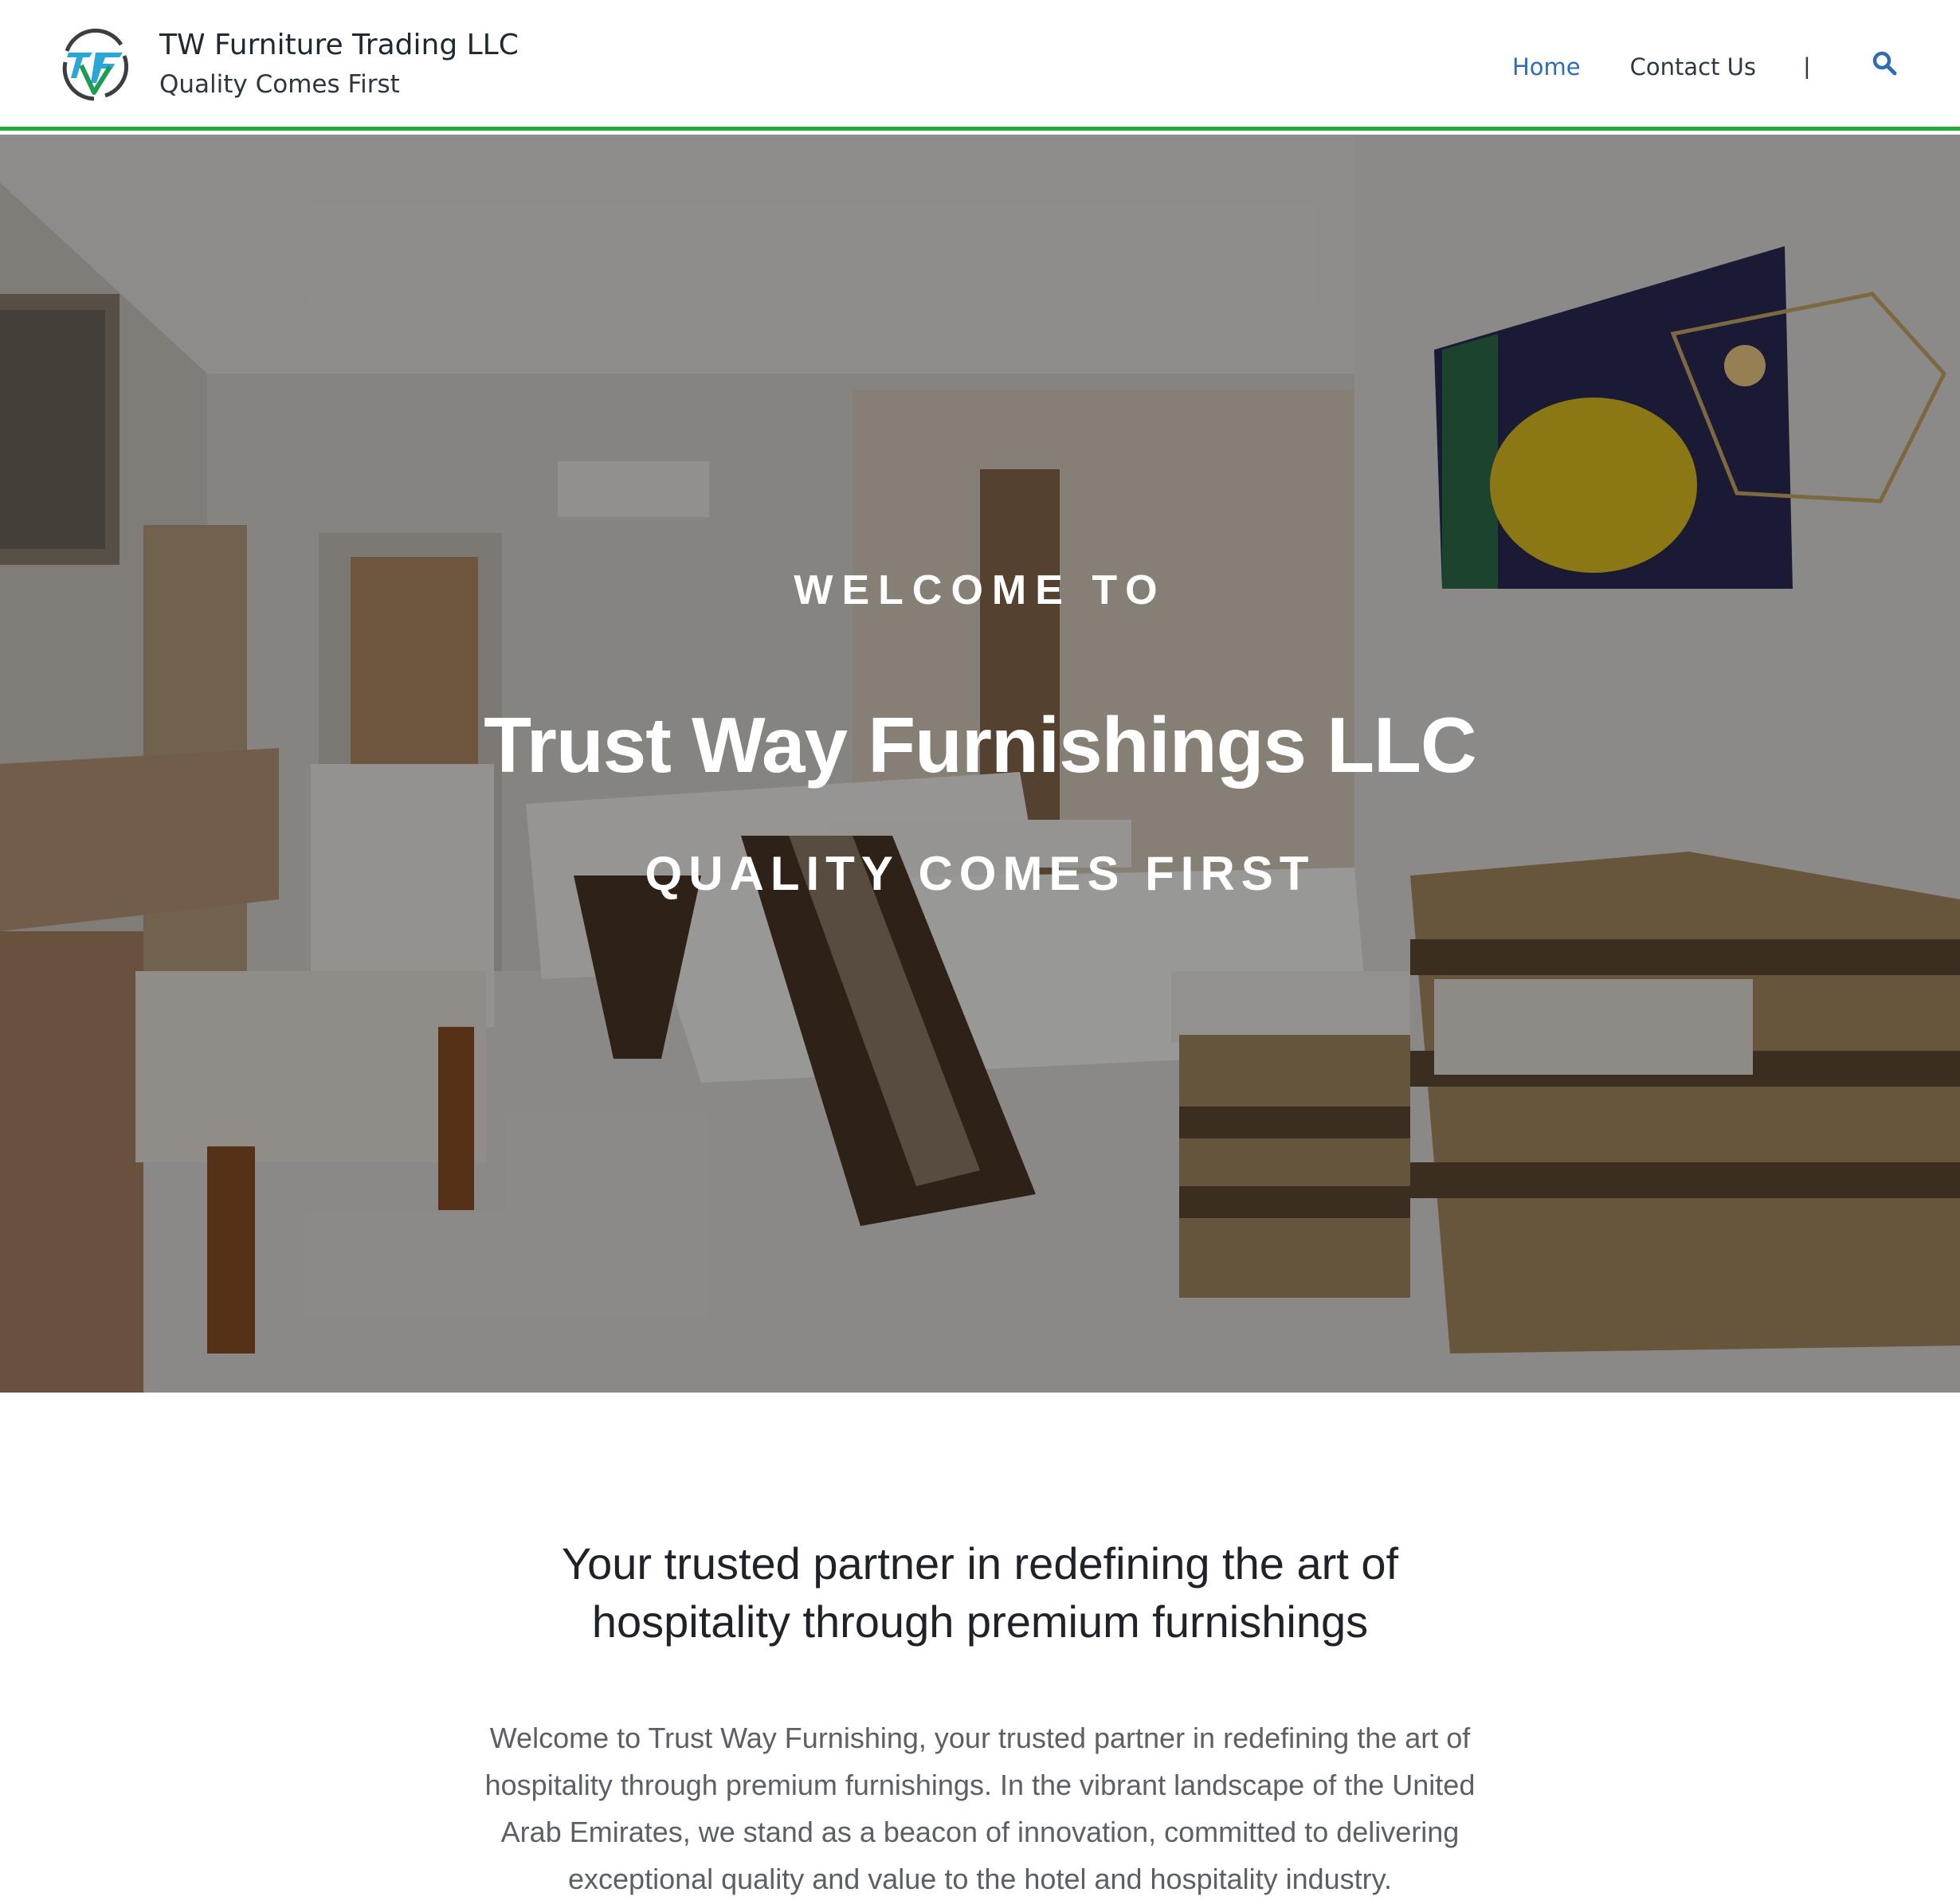 This screenshot has height=1904, width=1960. I want to click on brand-tagline: Quality Comes First, so click(279, 84).